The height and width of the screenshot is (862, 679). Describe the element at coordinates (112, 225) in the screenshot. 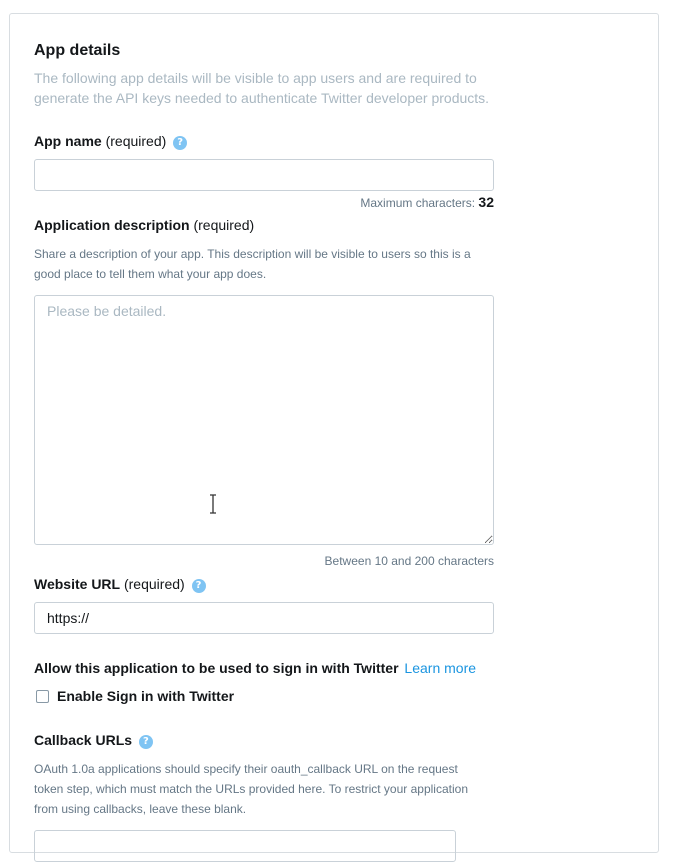

I see `app-description-label: Application description` at that location.